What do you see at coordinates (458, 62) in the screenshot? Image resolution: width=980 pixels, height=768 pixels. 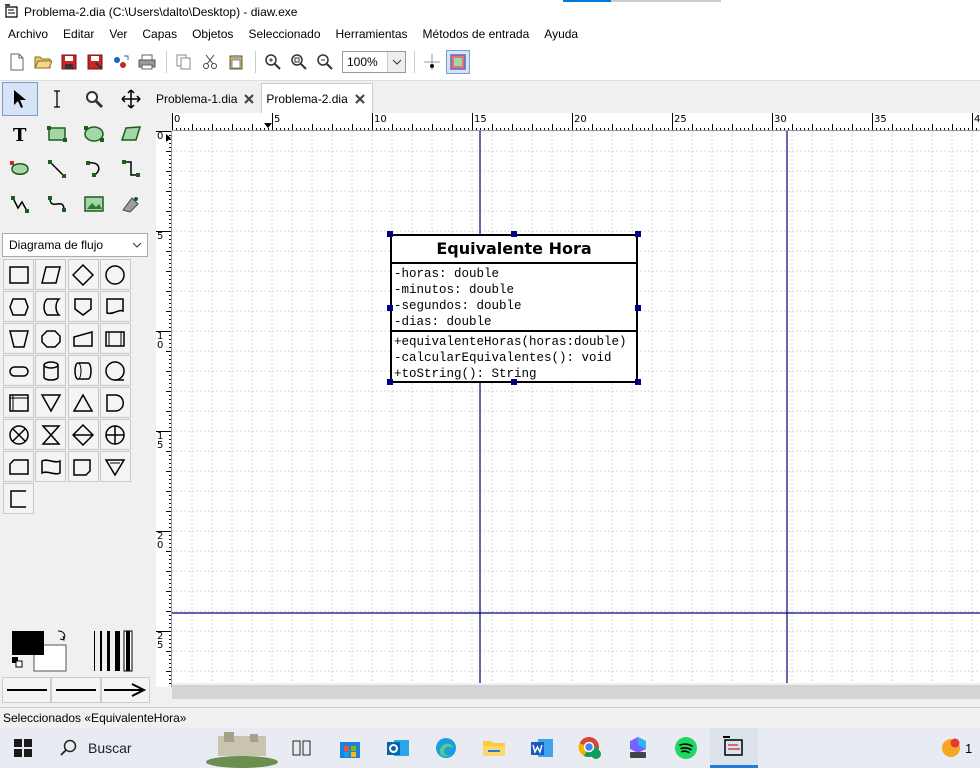 I see `snap-to-objects-button` at bounding box center [458, 62].